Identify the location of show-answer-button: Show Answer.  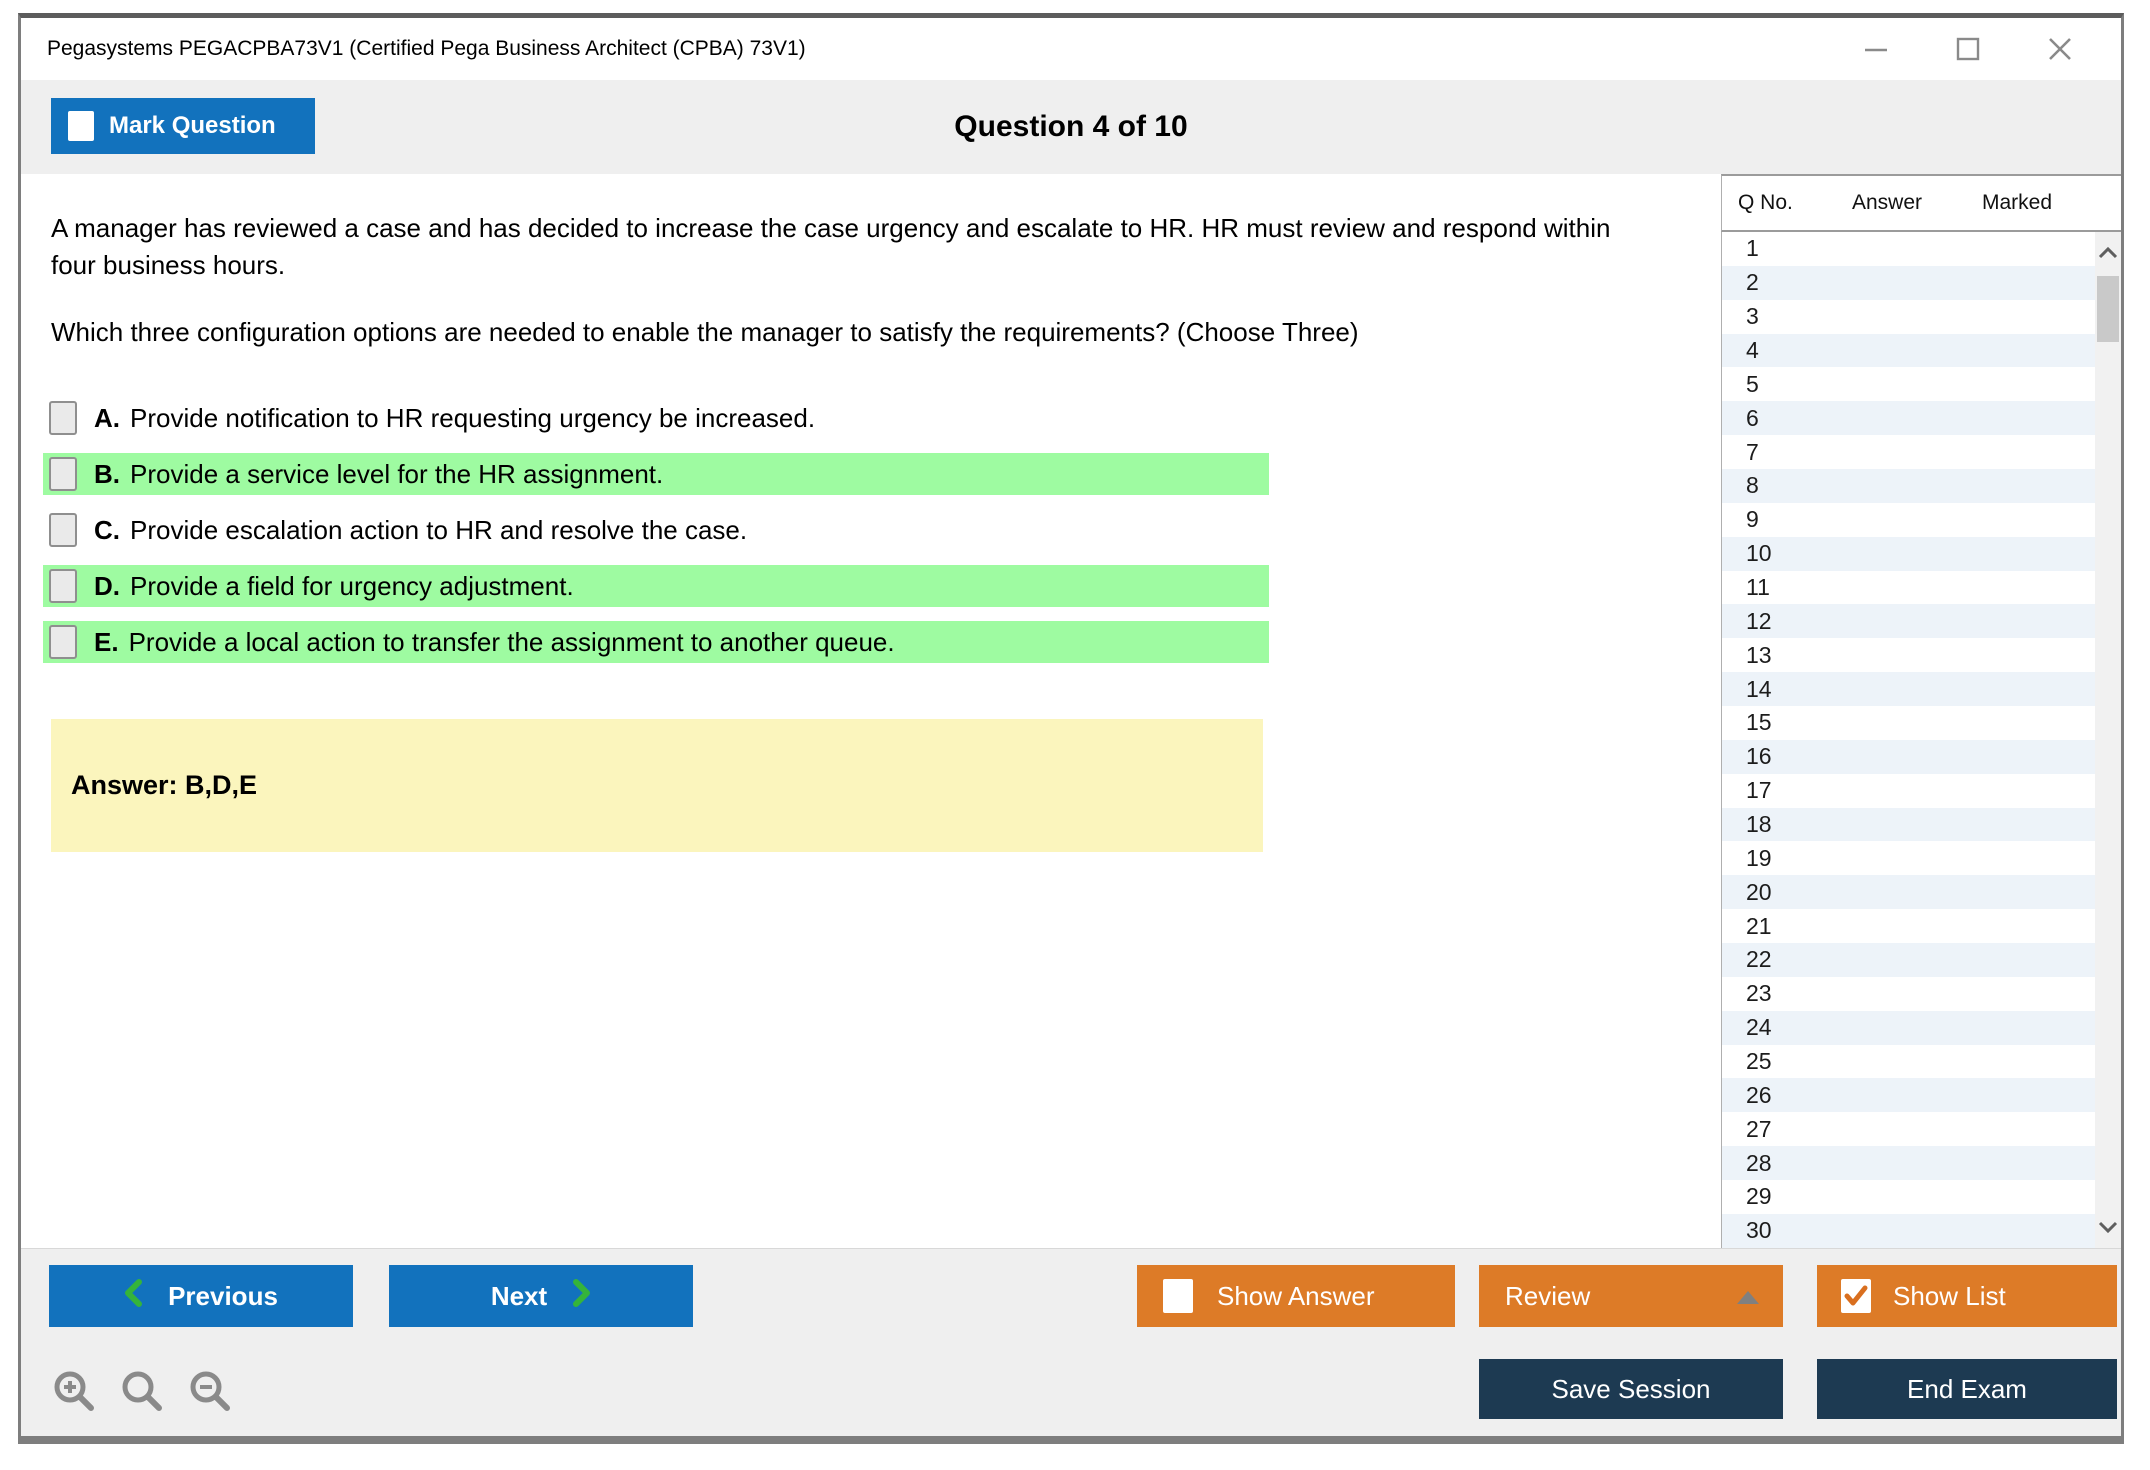
(1296, 1296).